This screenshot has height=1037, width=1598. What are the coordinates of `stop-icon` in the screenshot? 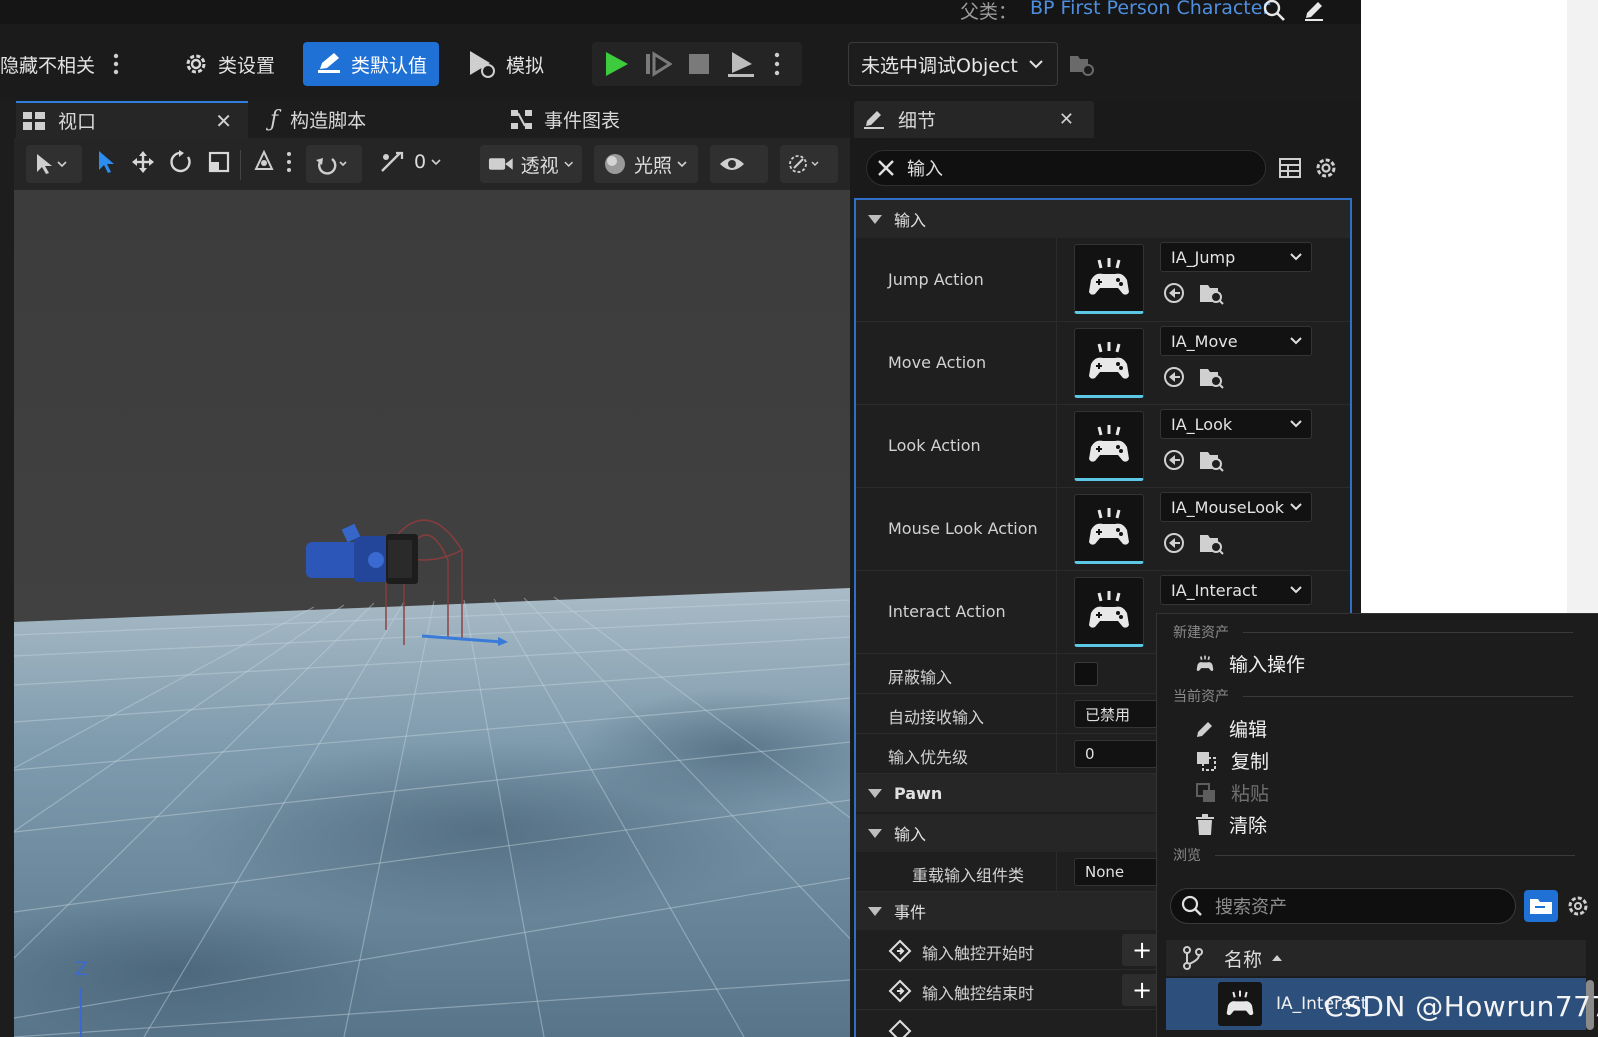 It's located at (699, 64).